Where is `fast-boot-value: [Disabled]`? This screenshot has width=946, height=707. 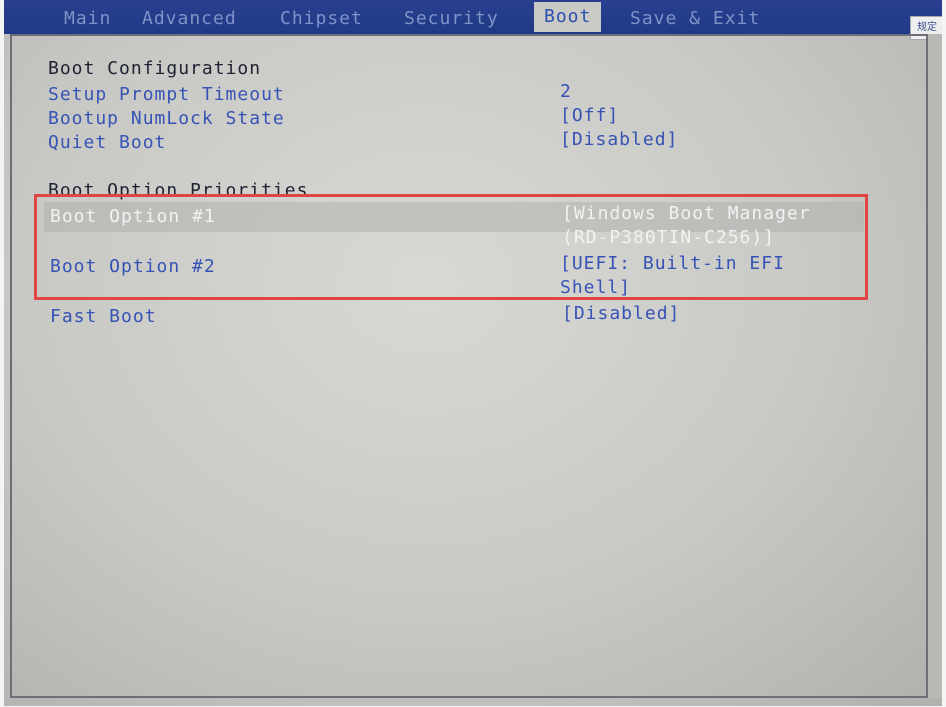
fast-boot-value: [Disabled] is located at coordinates (621, 314).